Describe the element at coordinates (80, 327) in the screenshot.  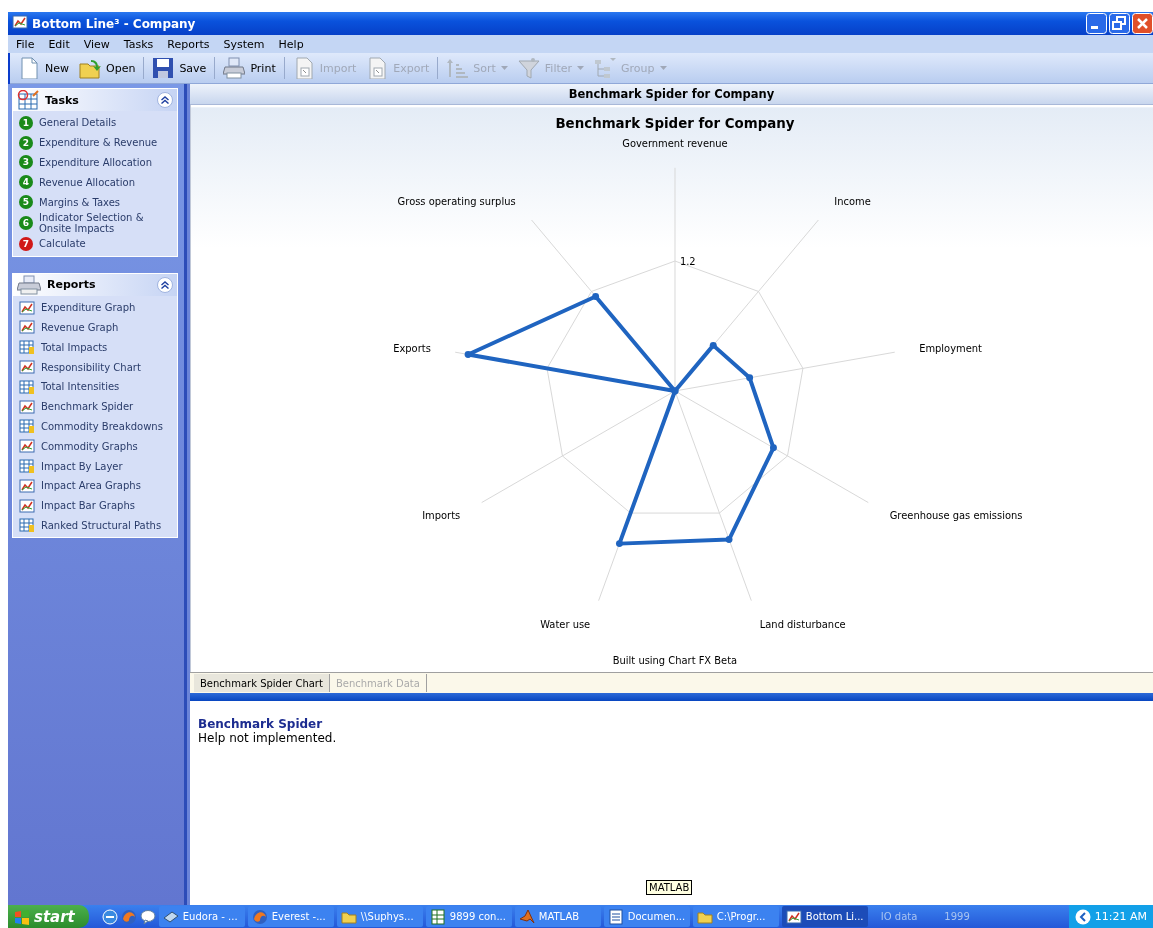
I see `task-link: Revenue Graph` at that location.